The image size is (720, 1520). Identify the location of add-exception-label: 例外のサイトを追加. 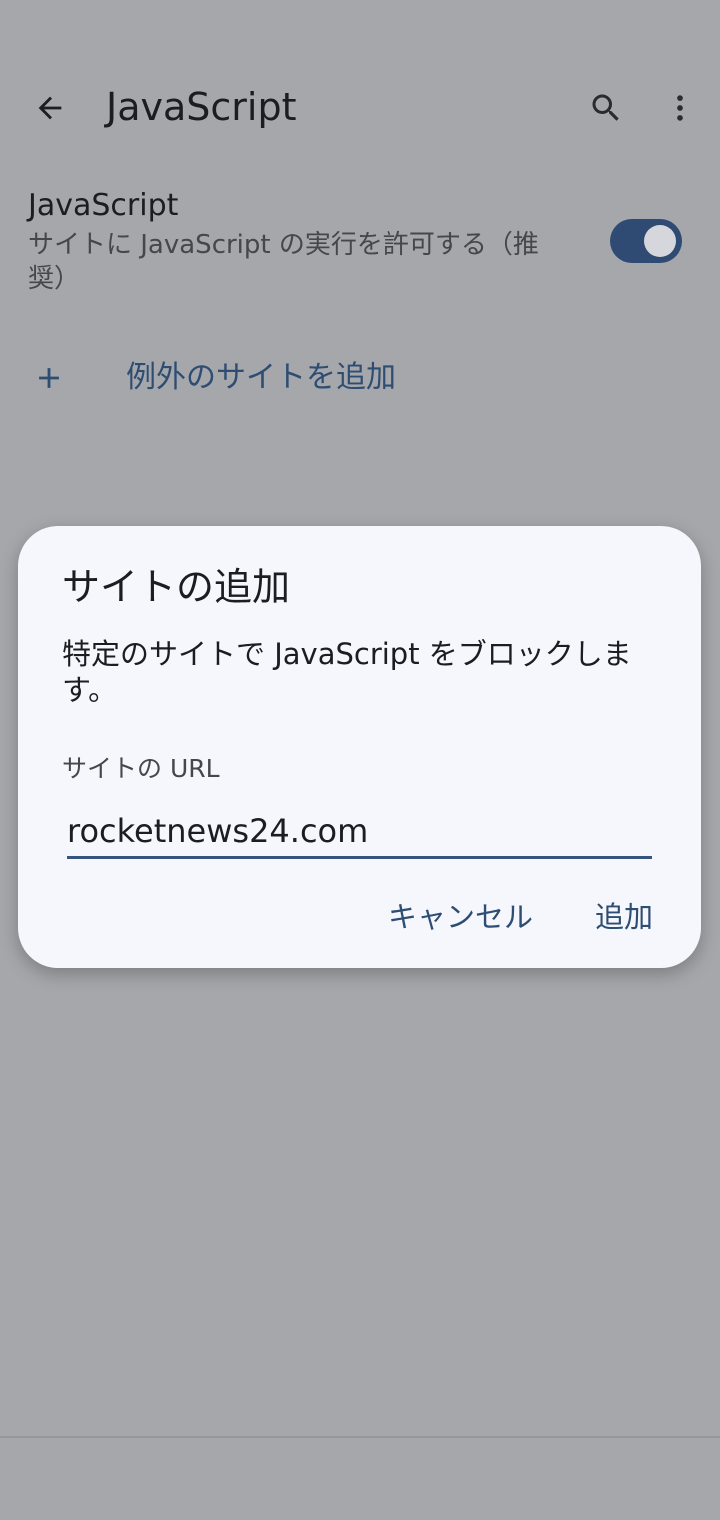
(261, 377).